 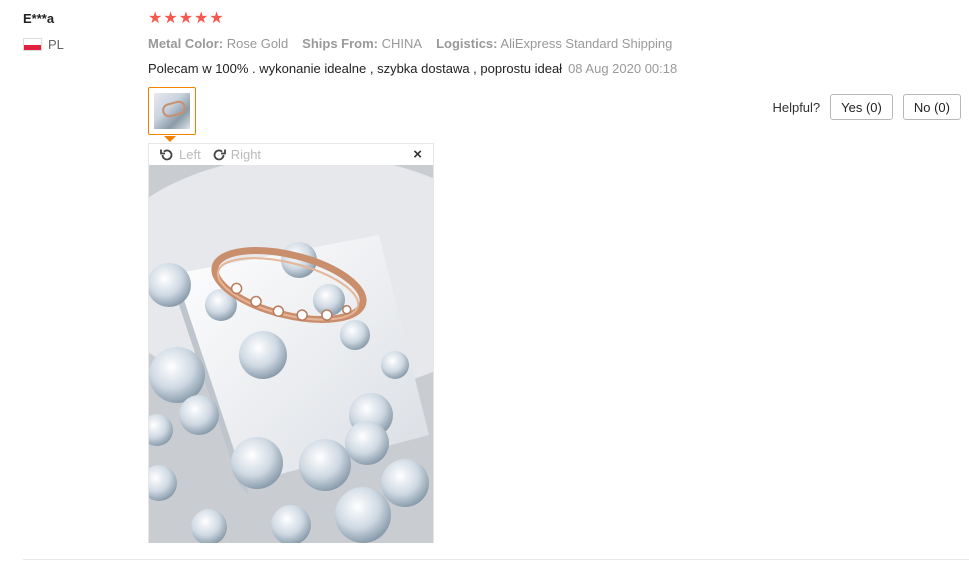 I want to click on reviewer-name: E***a, so click(x=39, y=18).